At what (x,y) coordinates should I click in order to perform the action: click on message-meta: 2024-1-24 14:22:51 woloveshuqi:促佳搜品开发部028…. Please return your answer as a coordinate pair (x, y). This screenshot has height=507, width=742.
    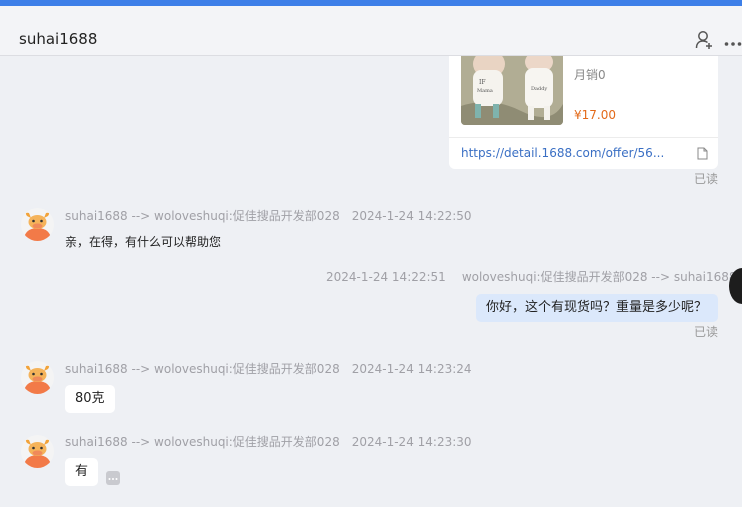
    Looking at the image, I should click on (531, 276).